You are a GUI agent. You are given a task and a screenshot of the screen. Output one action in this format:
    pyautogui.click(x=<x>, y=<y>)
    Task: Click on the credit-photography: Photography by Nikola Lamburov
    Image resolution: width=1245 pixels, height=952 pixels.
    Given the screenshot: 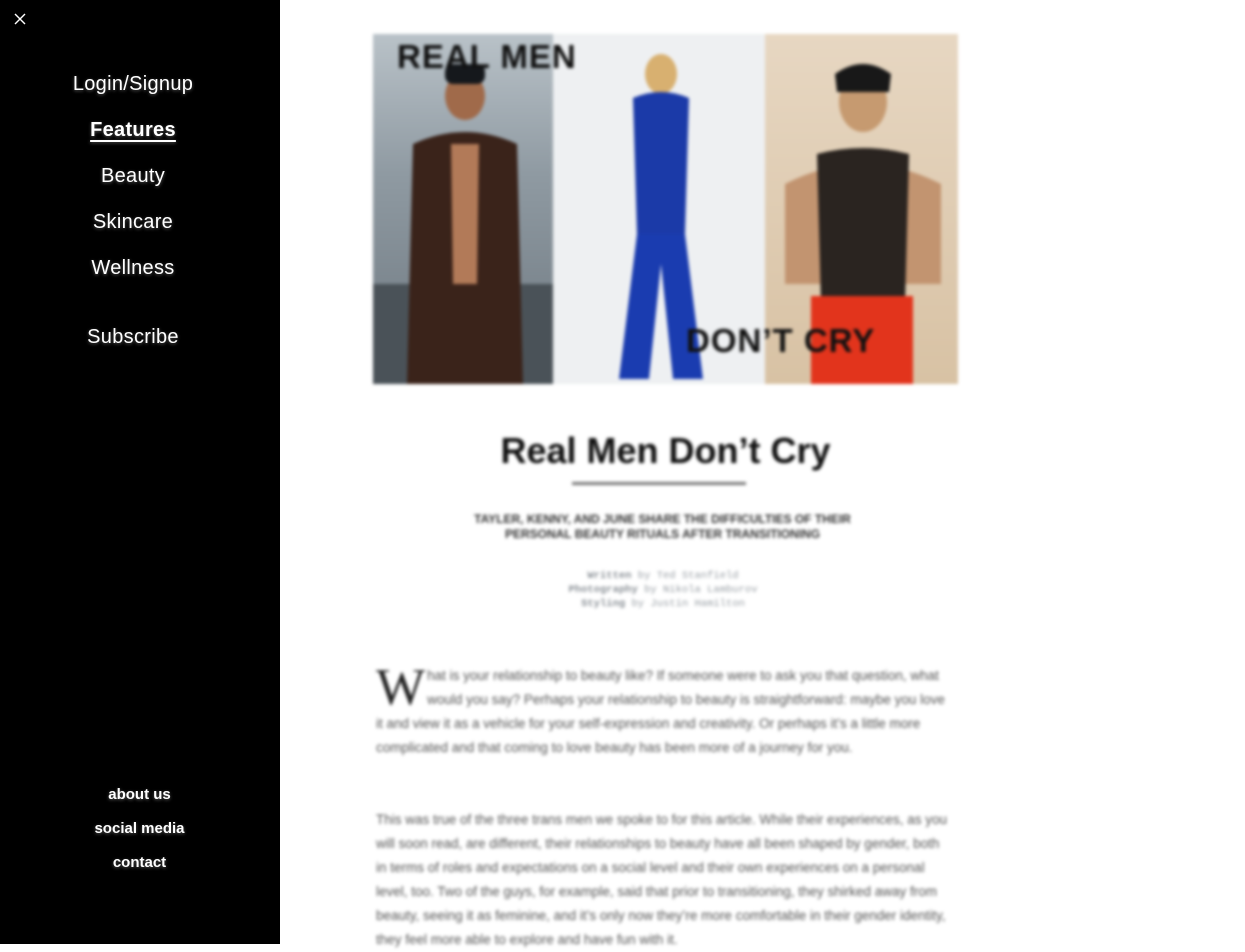 What is the action you would take?
    pyautogui.click(x=663, y=590)
    